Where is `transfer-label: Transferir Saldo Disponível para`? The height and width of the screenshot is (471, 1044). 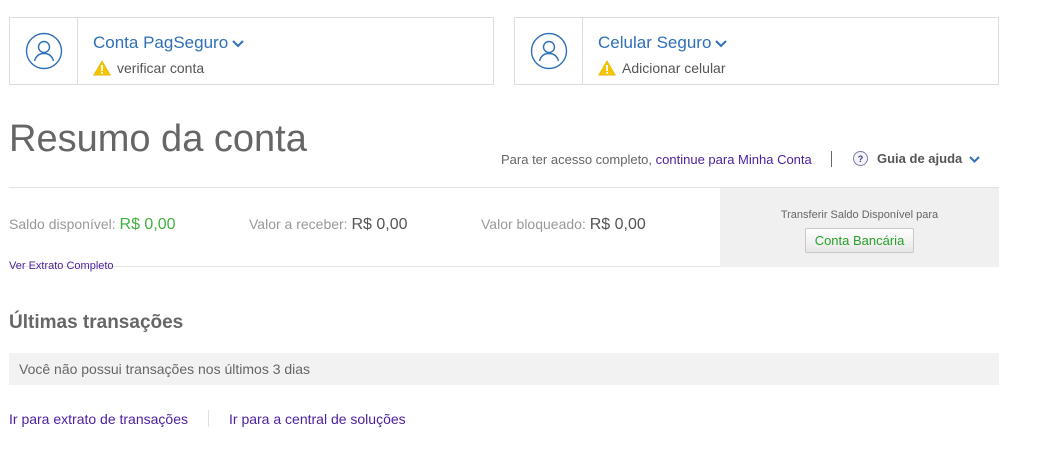 transfer-label: Transferir Saldo Disponível para is located at coordinates (859, 215).